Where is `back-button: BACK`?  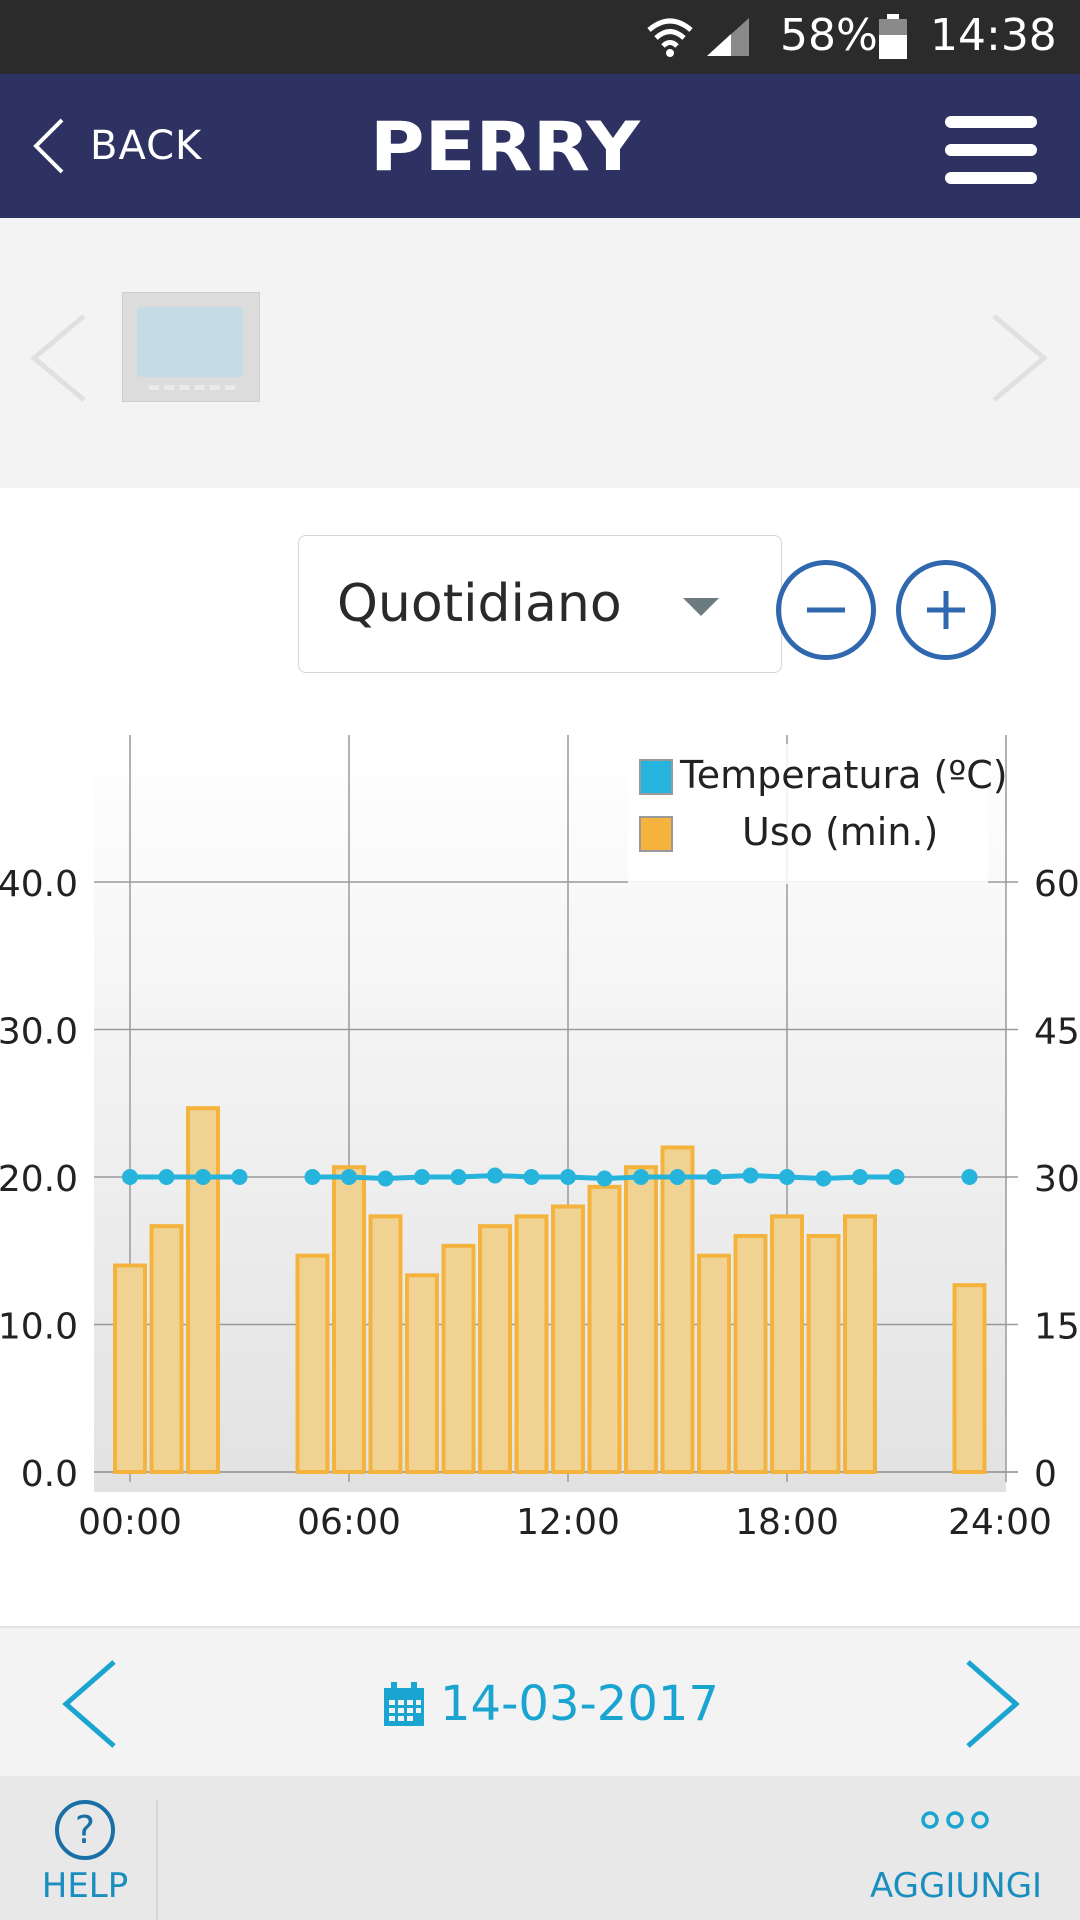 back-button: BACK is located at coordinates (116, 146).